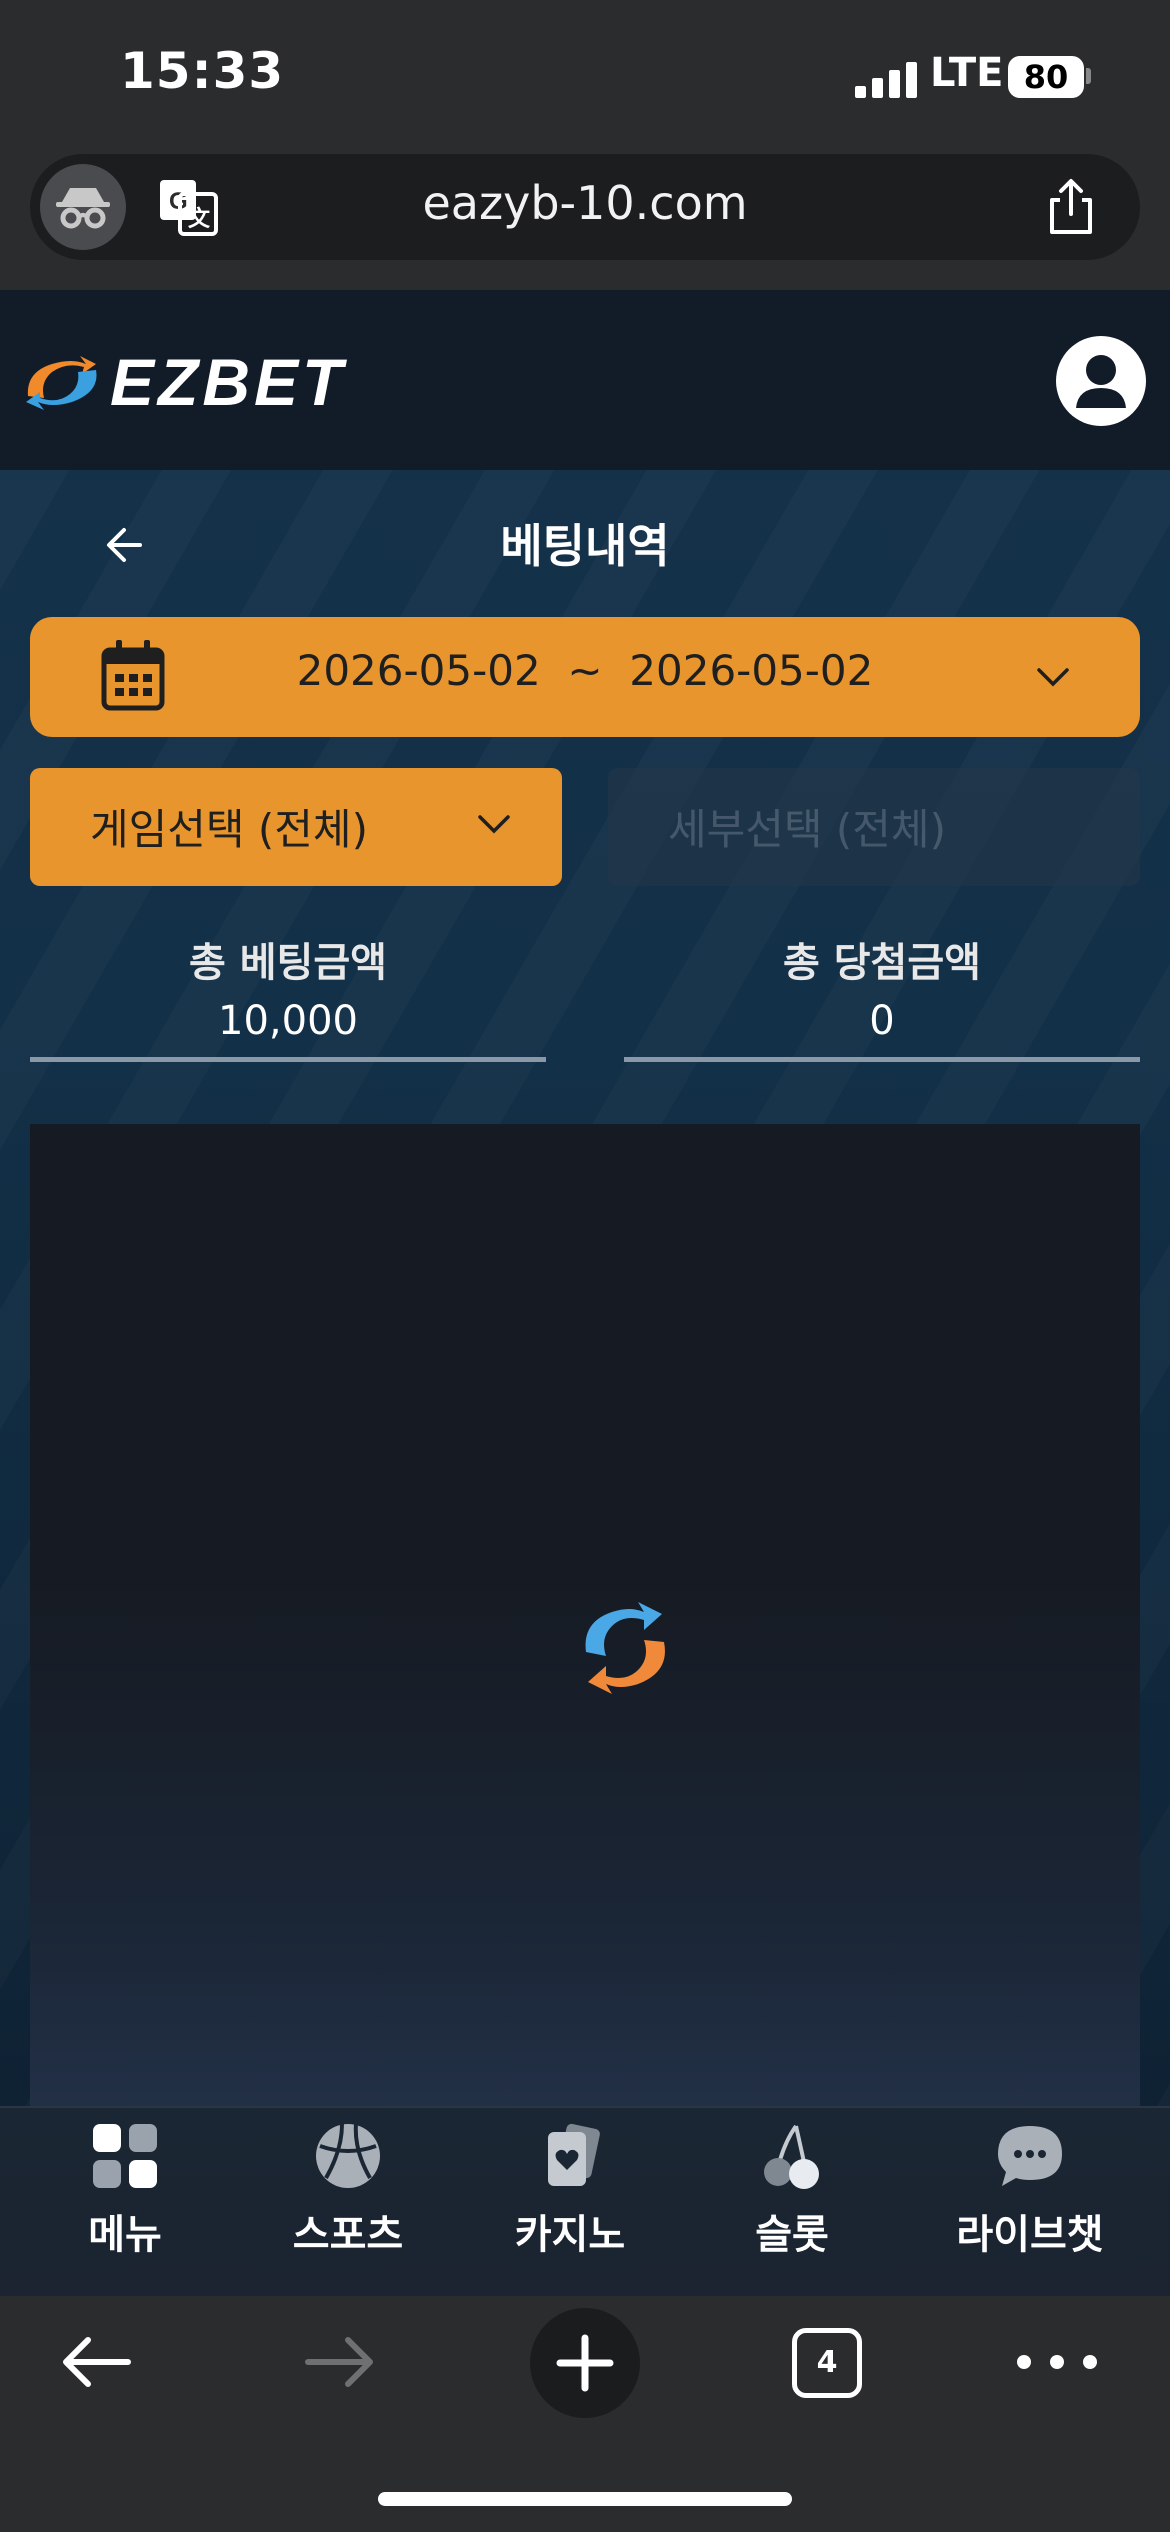 The image size is (1170, 2532). What do you see at coordinates (792, 2156) in the screenshot?
I see `cherry-icon` at bounding box center [792, 2156].